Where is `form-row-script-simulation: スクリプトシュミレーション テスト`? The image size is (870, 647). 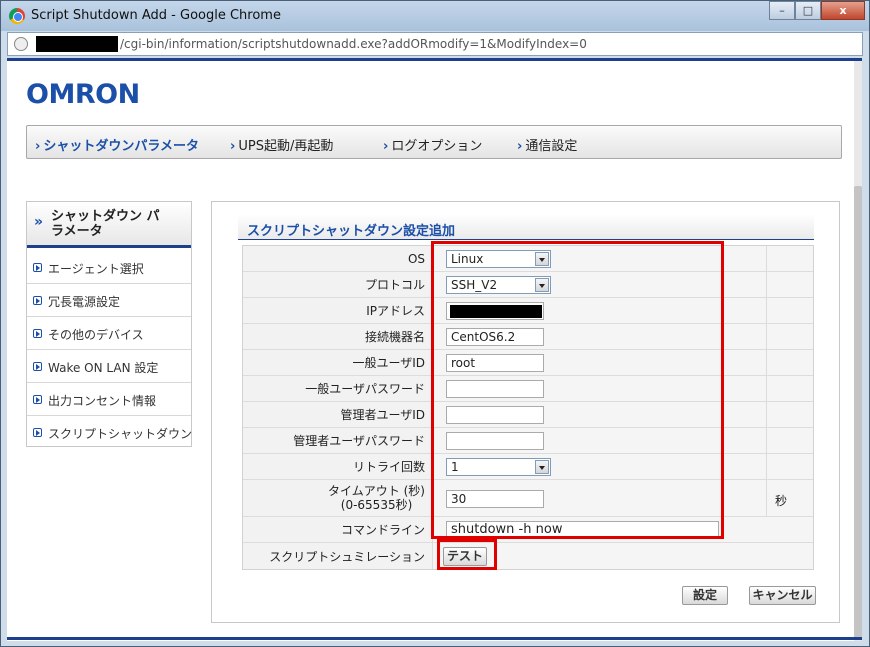 form-row-script-simulation: スクリプトシュミレーション テスト is located at coordinates (528, 556).